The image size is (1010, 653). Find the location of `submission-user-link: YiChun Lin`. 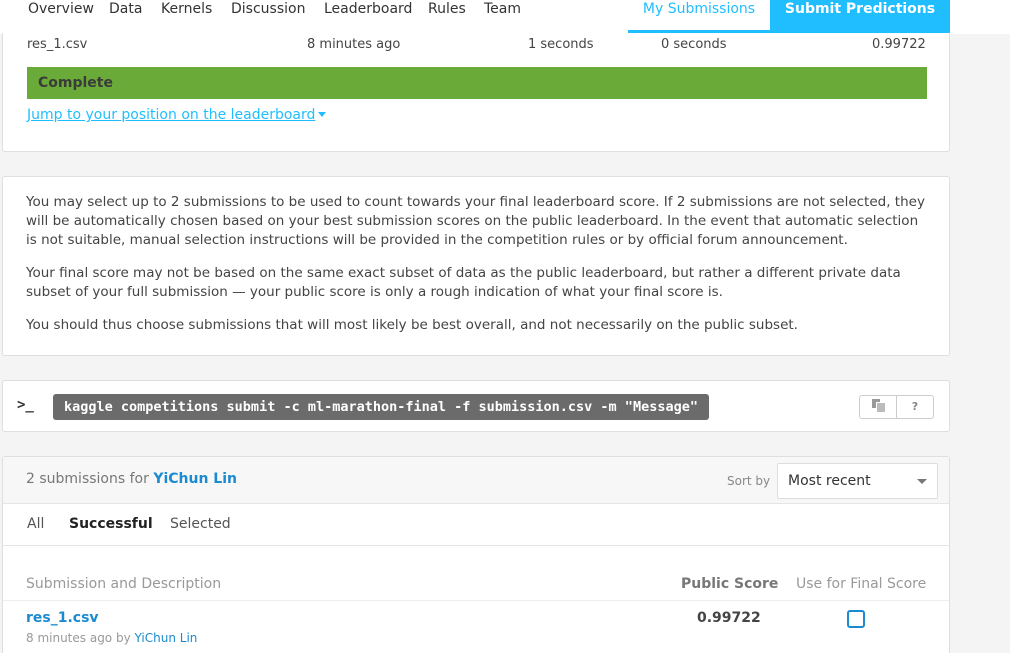

submission-user-link: YiChun Lin is located at coordinates (166, 638).